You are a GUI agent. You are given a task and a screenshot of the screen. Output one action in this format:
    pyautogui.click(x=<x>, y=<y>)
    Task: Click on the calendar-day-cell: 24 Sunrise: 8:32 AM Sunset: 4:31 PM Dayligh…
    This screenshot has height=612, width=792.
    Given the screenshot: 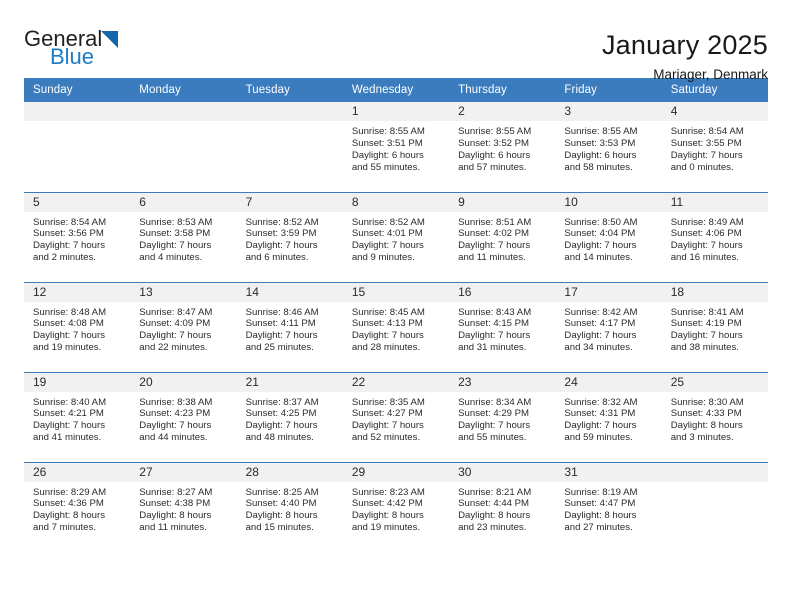 What is the action you would take?
    pyautogui.click(x=608, y=416)
    